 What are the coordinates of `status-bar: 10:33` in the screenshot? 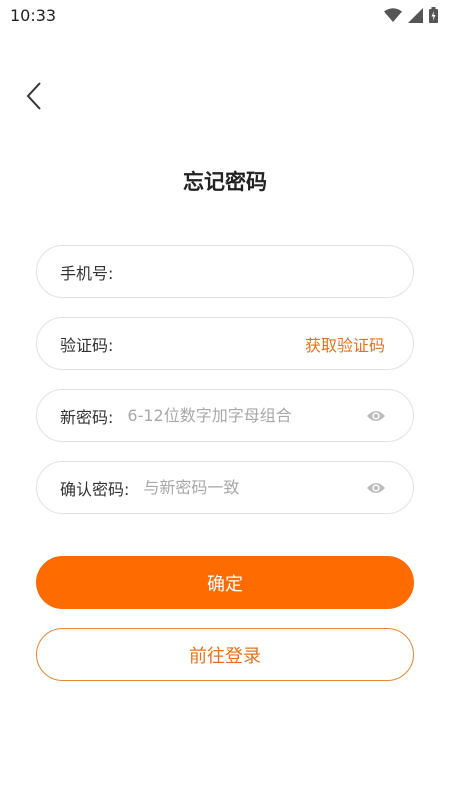 It's located at (225, 15).